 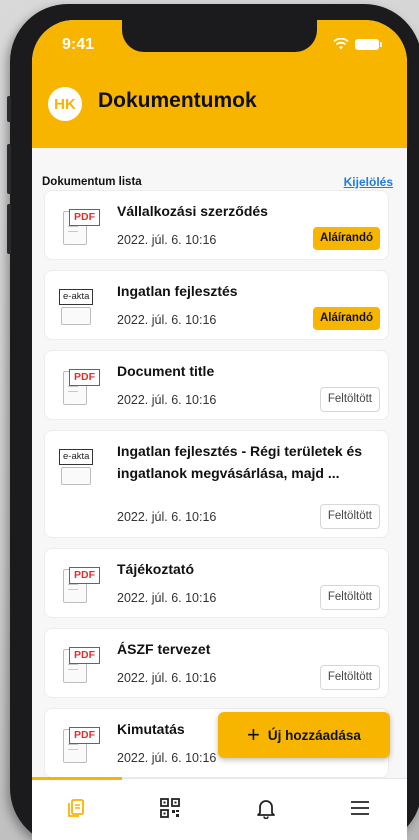 I want to click on document-title: Document title, so click(x=166, y=371).